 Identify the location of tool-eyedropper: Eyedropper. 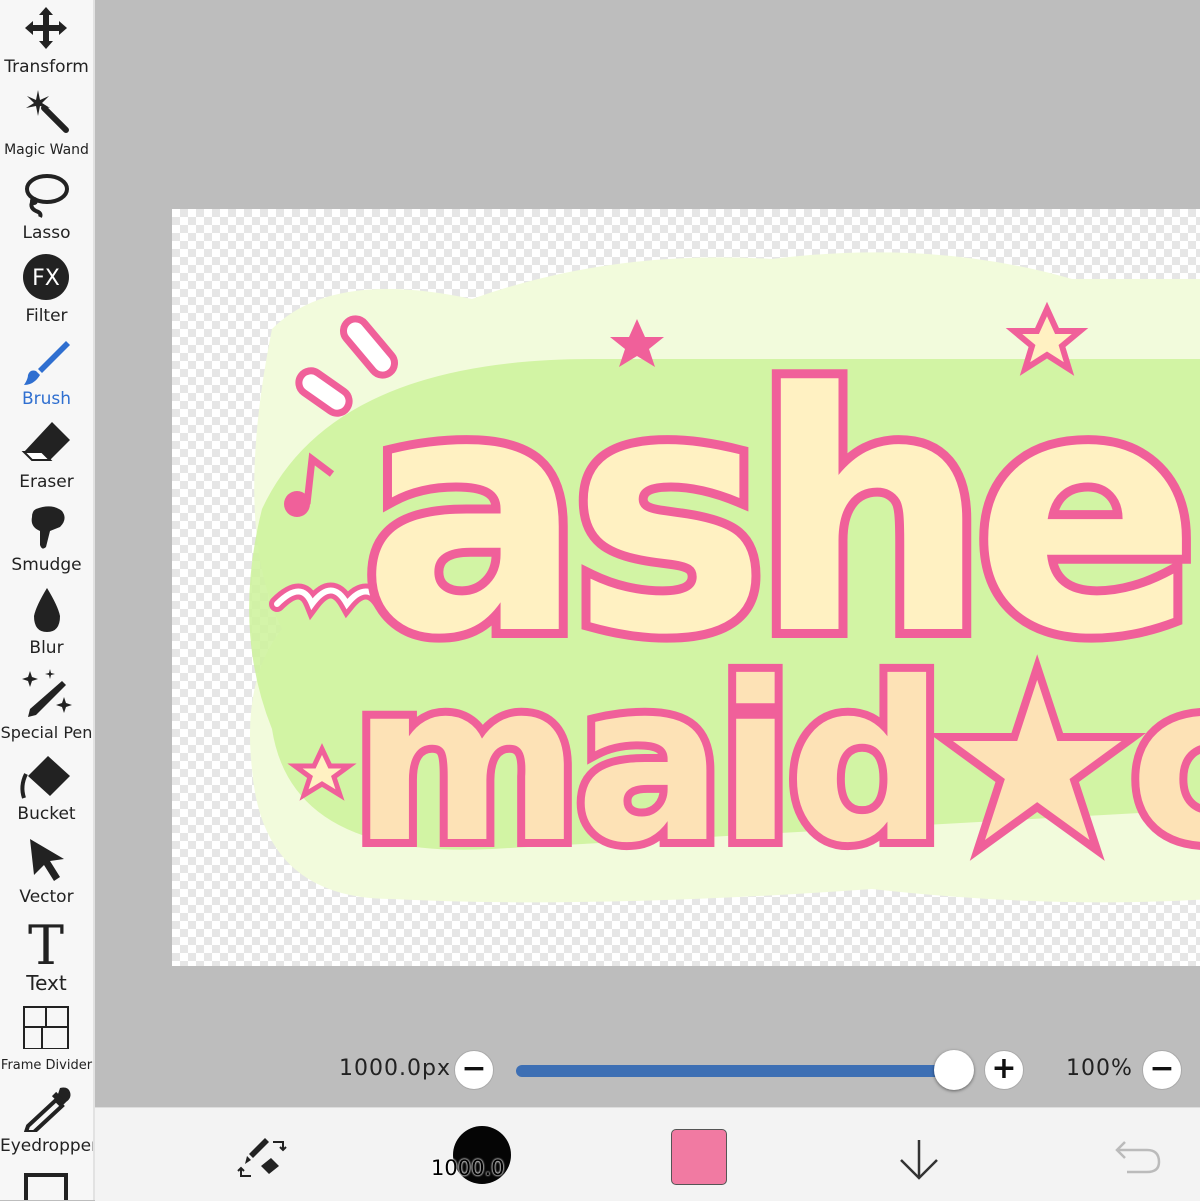
(46, 1120).